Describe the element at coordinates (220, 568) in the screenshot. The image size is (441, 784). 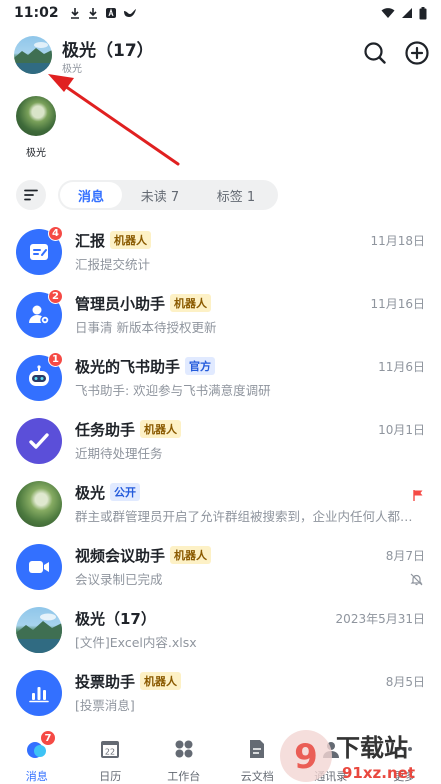
I see `chat-row-video-meeting: 视频会议助手 机器人 8月7日 会议录制已完成` at that location.